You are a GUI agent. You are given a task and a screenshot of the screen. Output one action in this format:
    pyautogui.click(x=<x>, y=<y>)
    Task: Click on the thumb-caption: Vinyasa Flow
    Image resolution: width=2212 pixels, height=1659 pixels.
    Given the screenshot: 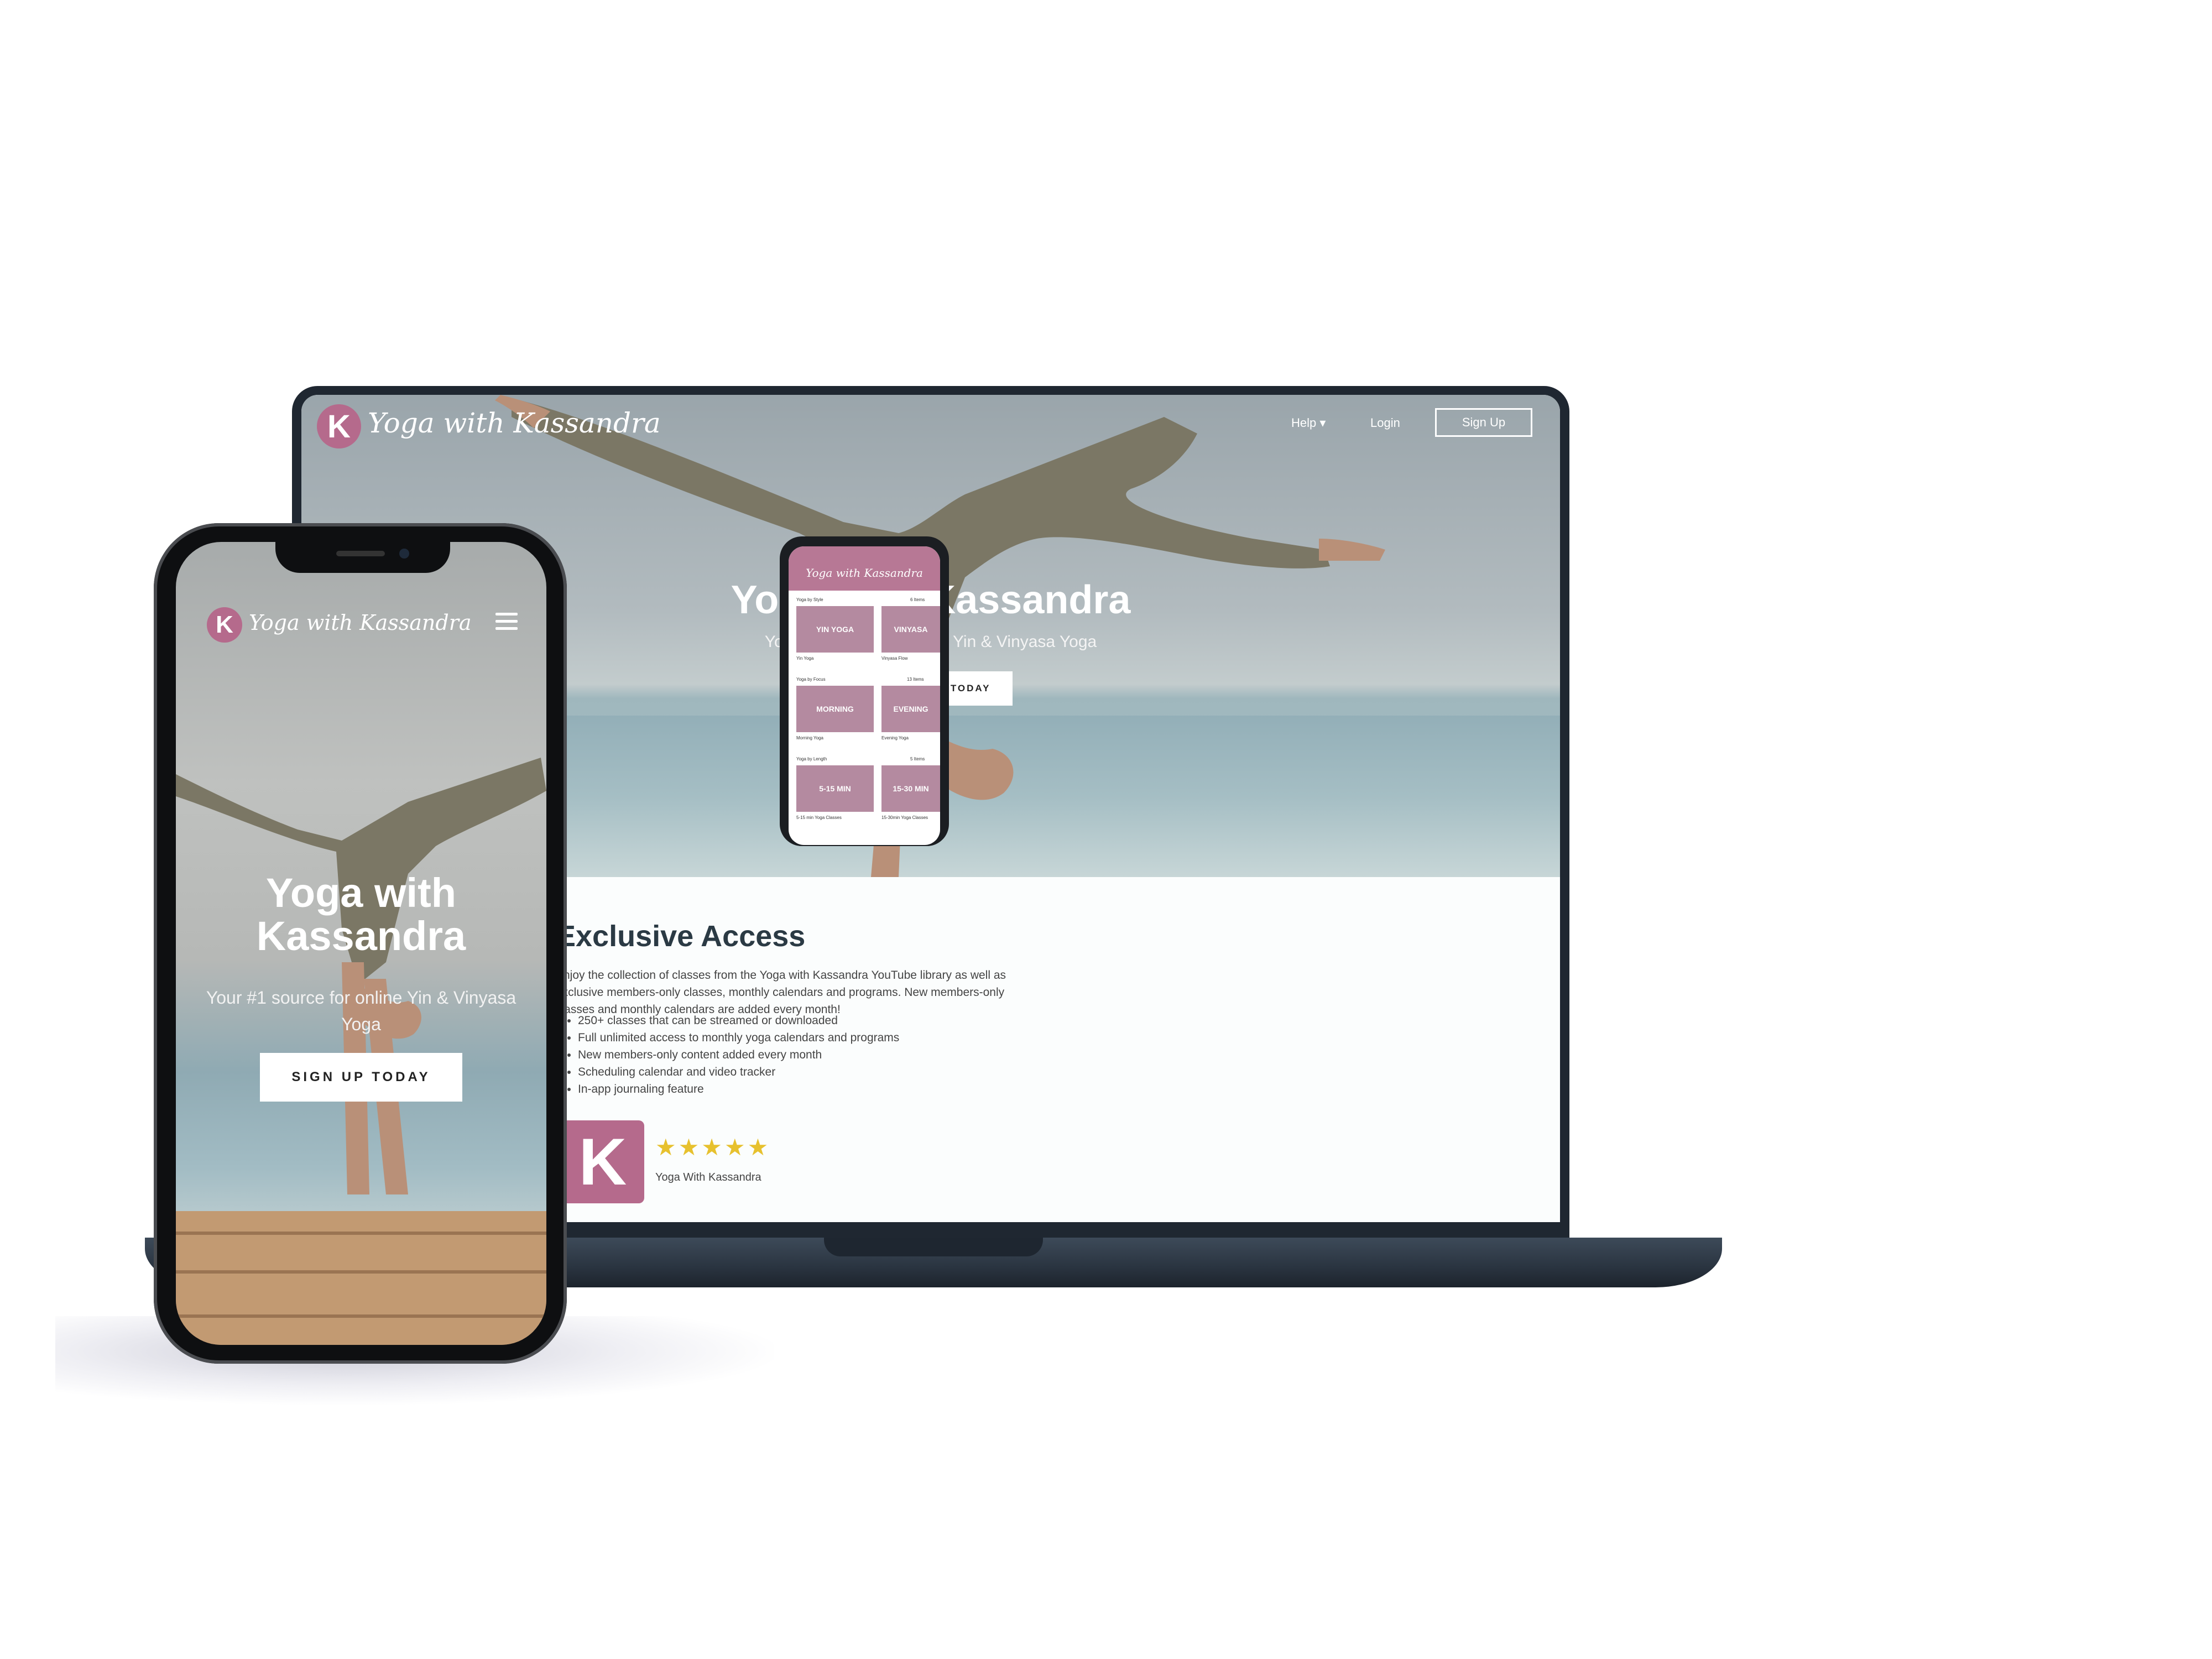 What is the action you would take?
    pyautogui.click(x=895, y=658)
    